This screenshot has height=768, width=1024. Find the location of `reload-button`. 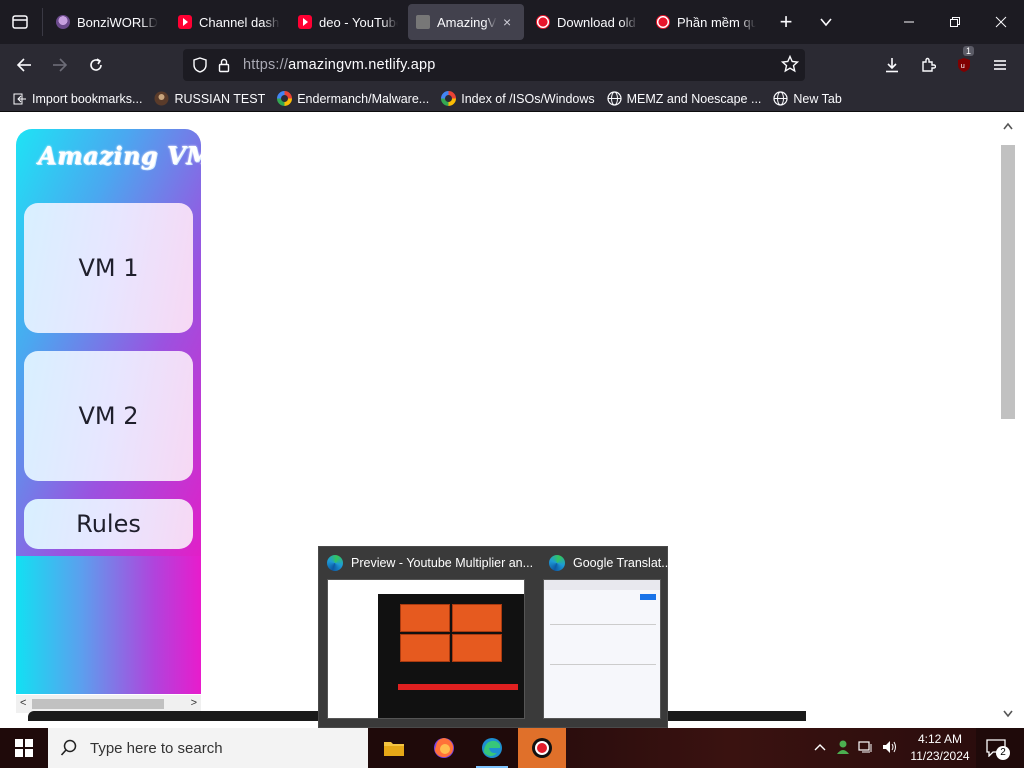

reload-button is located at coordinates (96, 65).